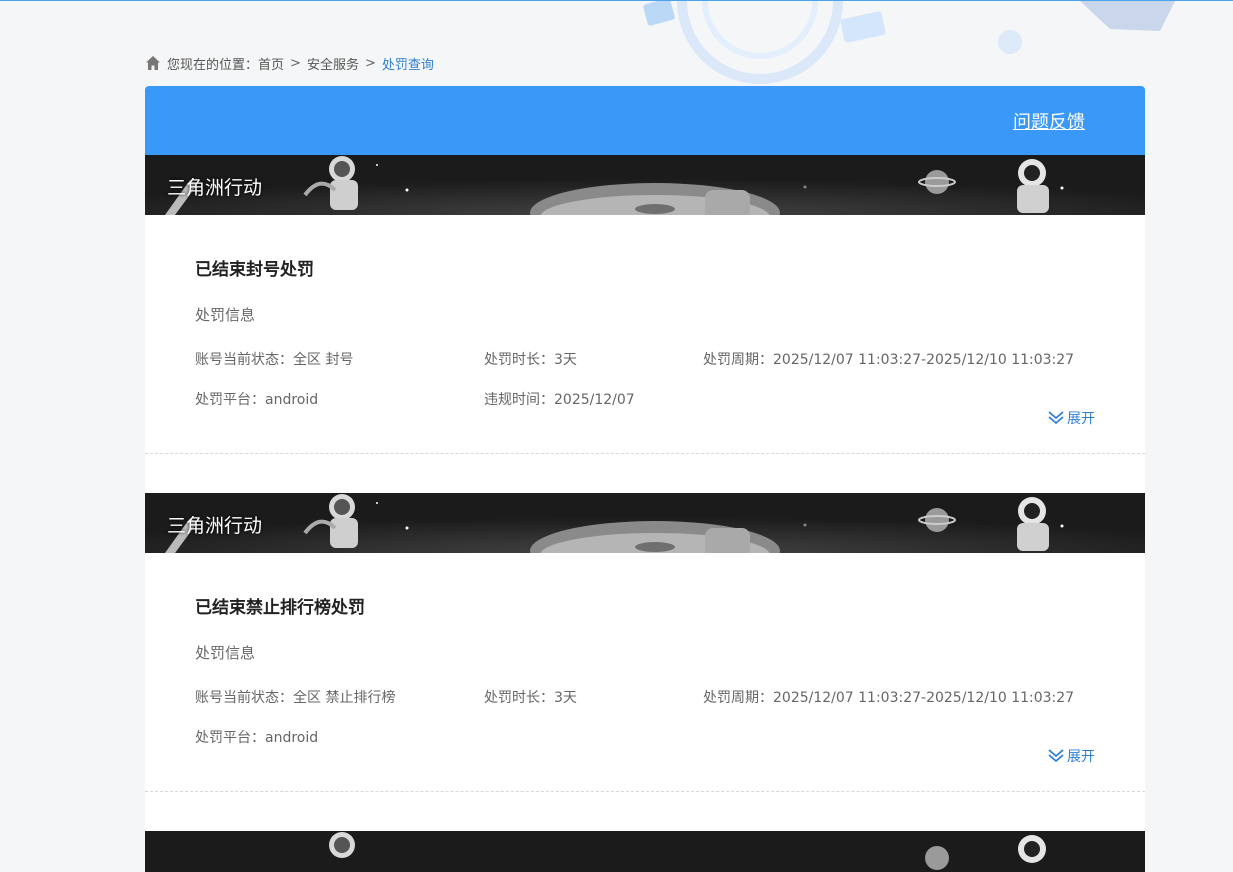 Image resolution: width=1233 pixels, height=872 pixels. Describe the element at coordinates (645, 120) in the screenshot. I see `panel-header: 问题反馈` at that location.